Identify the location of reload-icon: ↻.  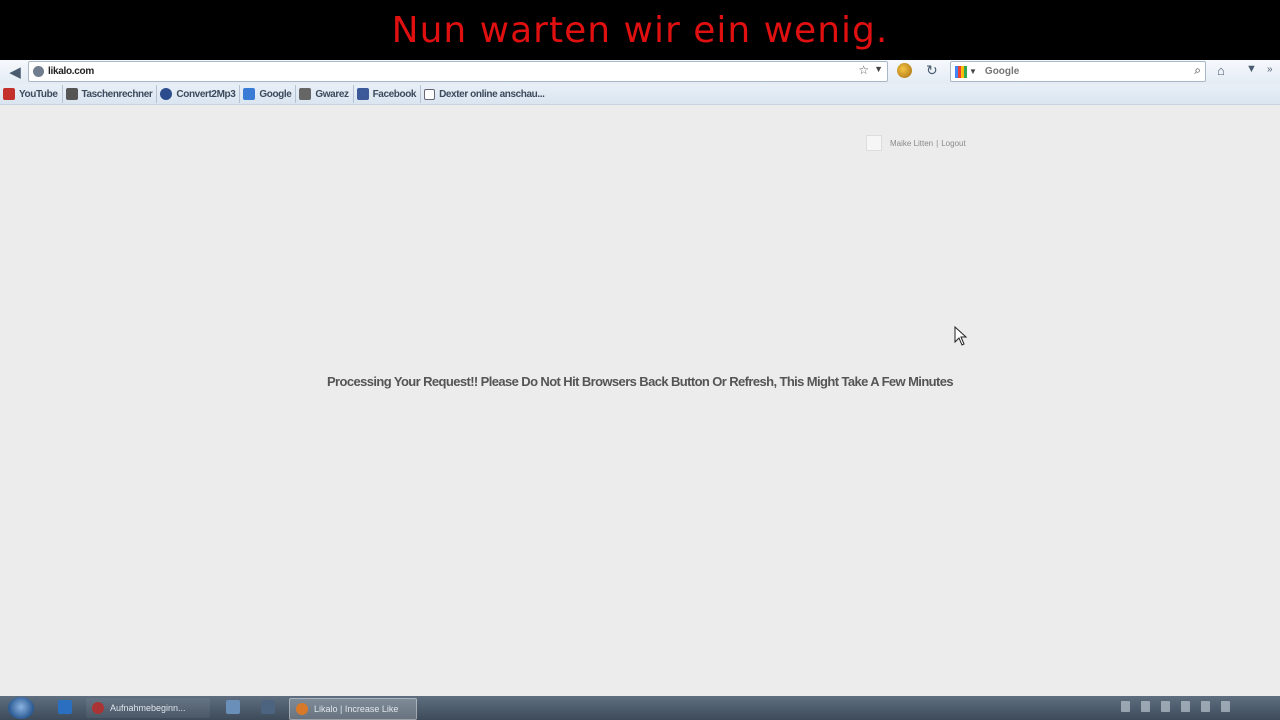
(932, 70).